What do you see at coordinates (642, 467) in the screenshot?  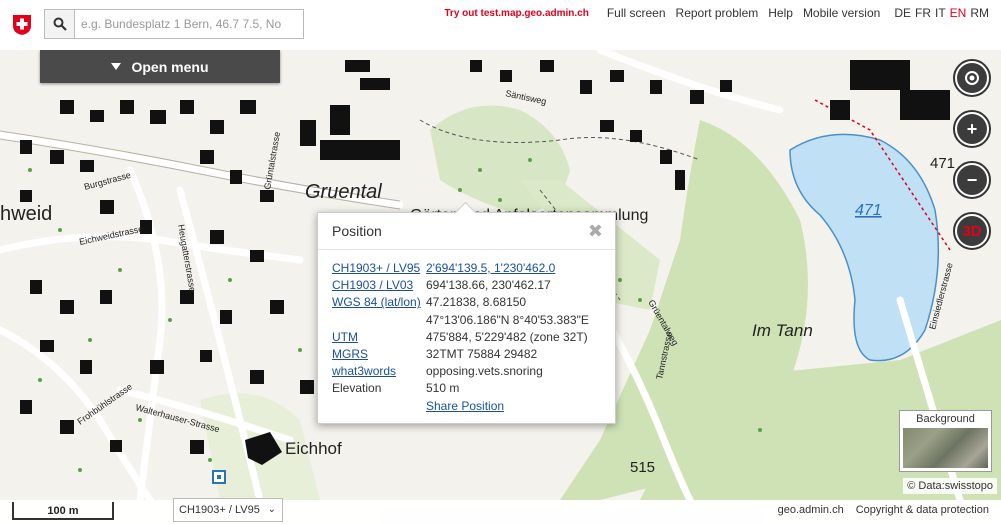 I see `label-height-515: 515` at bounding box center [642, 467].